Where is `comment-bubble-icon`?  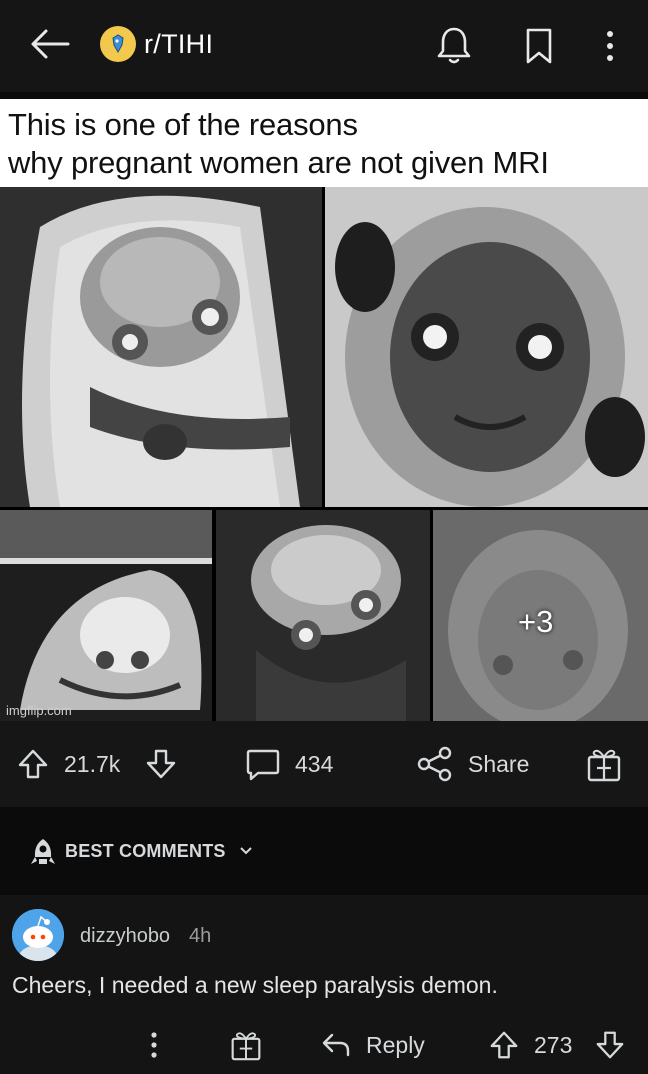 comment-bubble-icon is located at coordinates (263, 765).